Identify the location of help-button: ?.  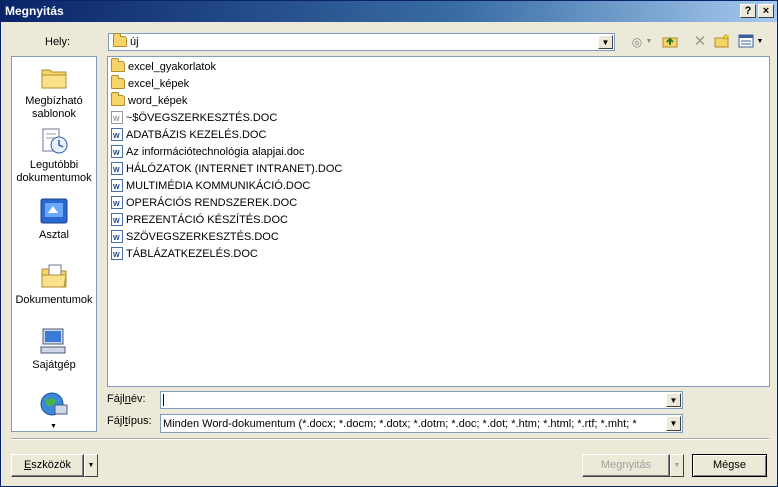
(748, 11).